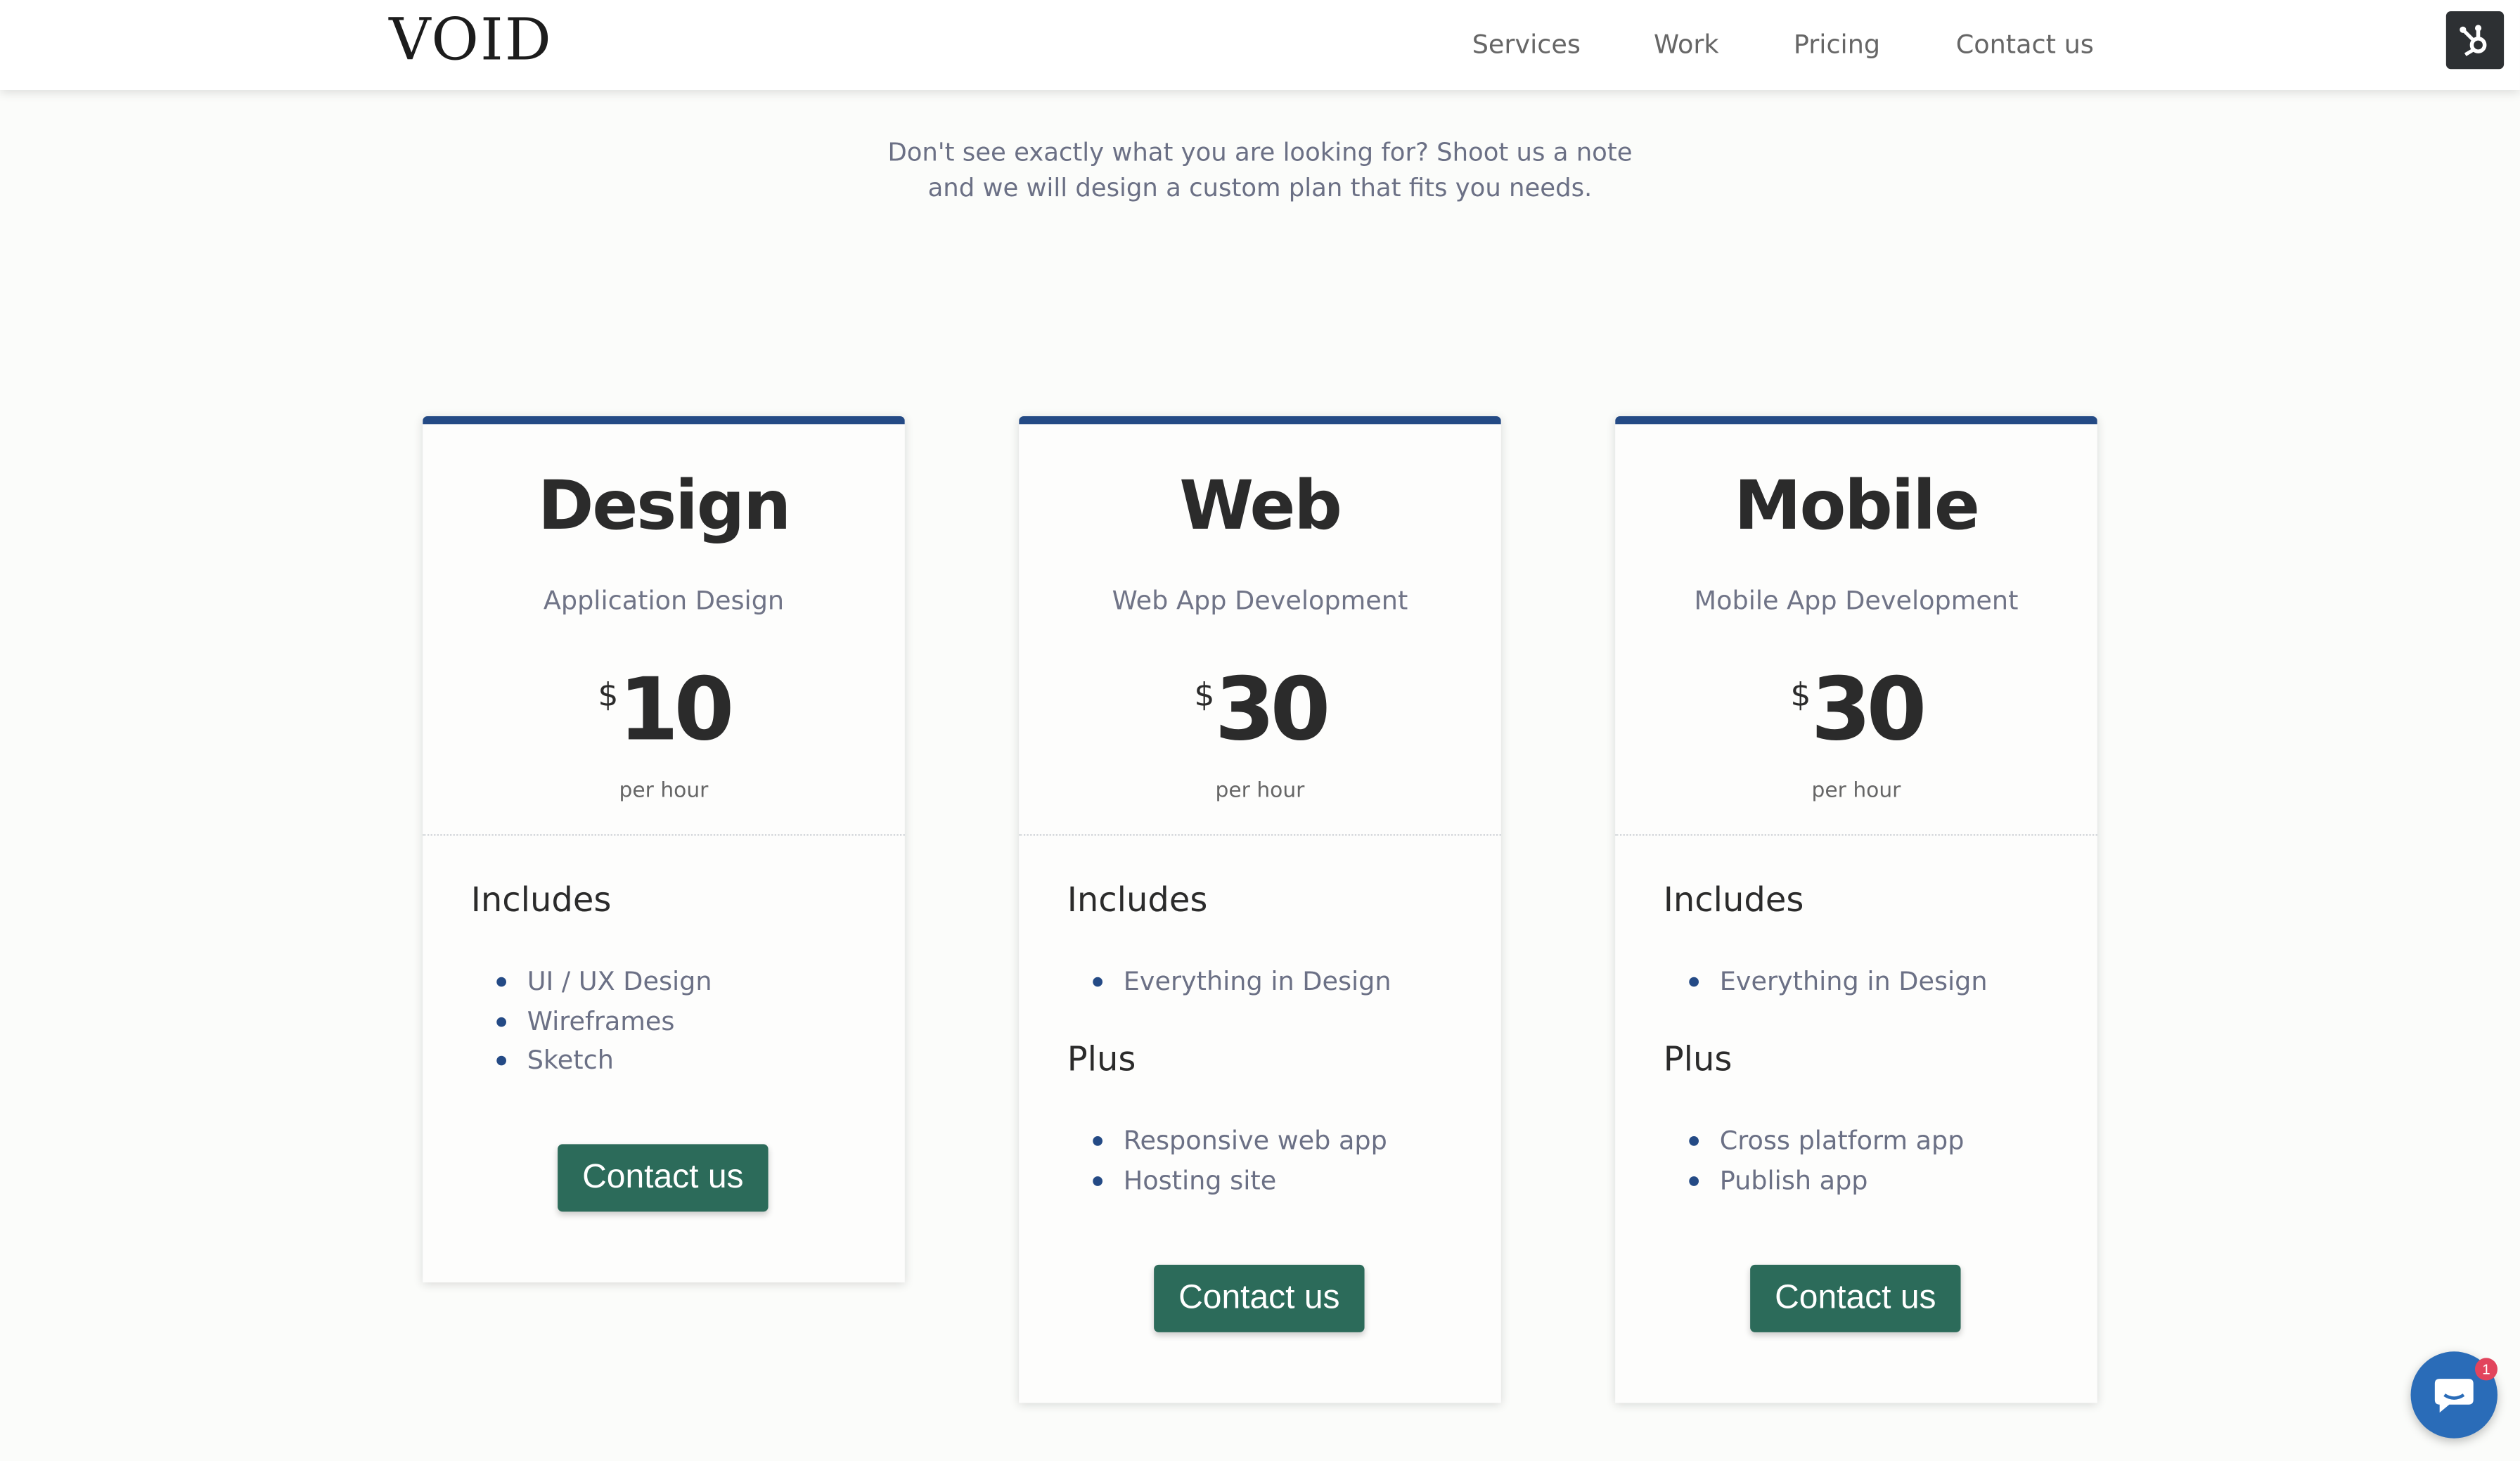 The width and height of the screenshot is (2520, 1461). What do you see at coordinates (1855, 1298) in the screenshot?
I see `contact-us-button-mobile: Contact us` at bounding box center [1855, 1298].